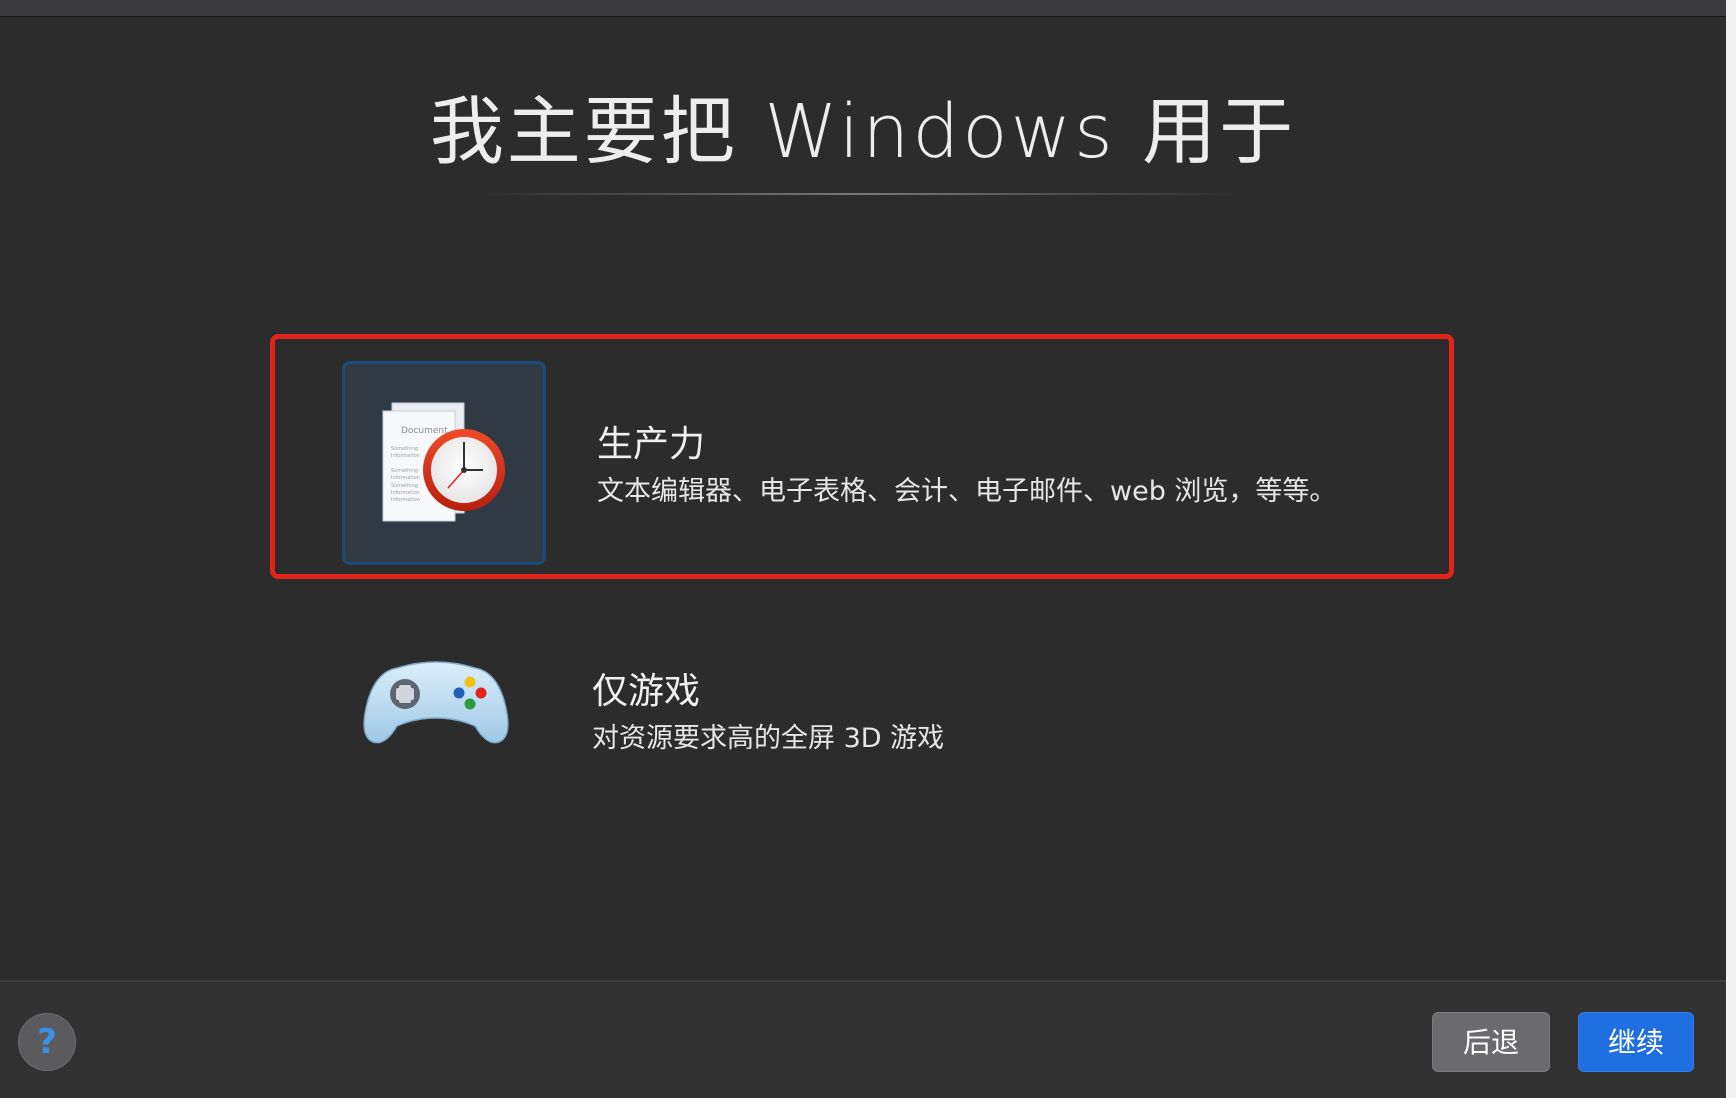  Describe the element at coordinates (768, 738) in the screenshot. I see `option-games-description: 对资源要求高的全屏 3D 游戏` at that location.